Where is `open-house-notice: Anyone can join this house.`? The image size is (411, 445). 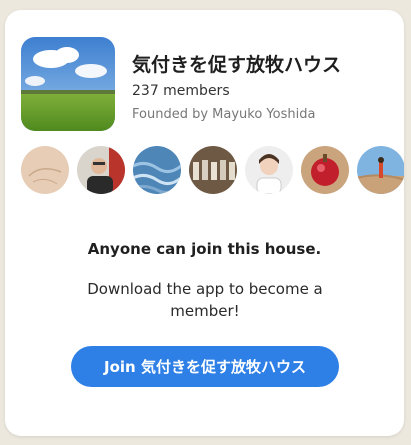 open-house-notice: Anyone can join this house. is located at coordinates (204, 249).